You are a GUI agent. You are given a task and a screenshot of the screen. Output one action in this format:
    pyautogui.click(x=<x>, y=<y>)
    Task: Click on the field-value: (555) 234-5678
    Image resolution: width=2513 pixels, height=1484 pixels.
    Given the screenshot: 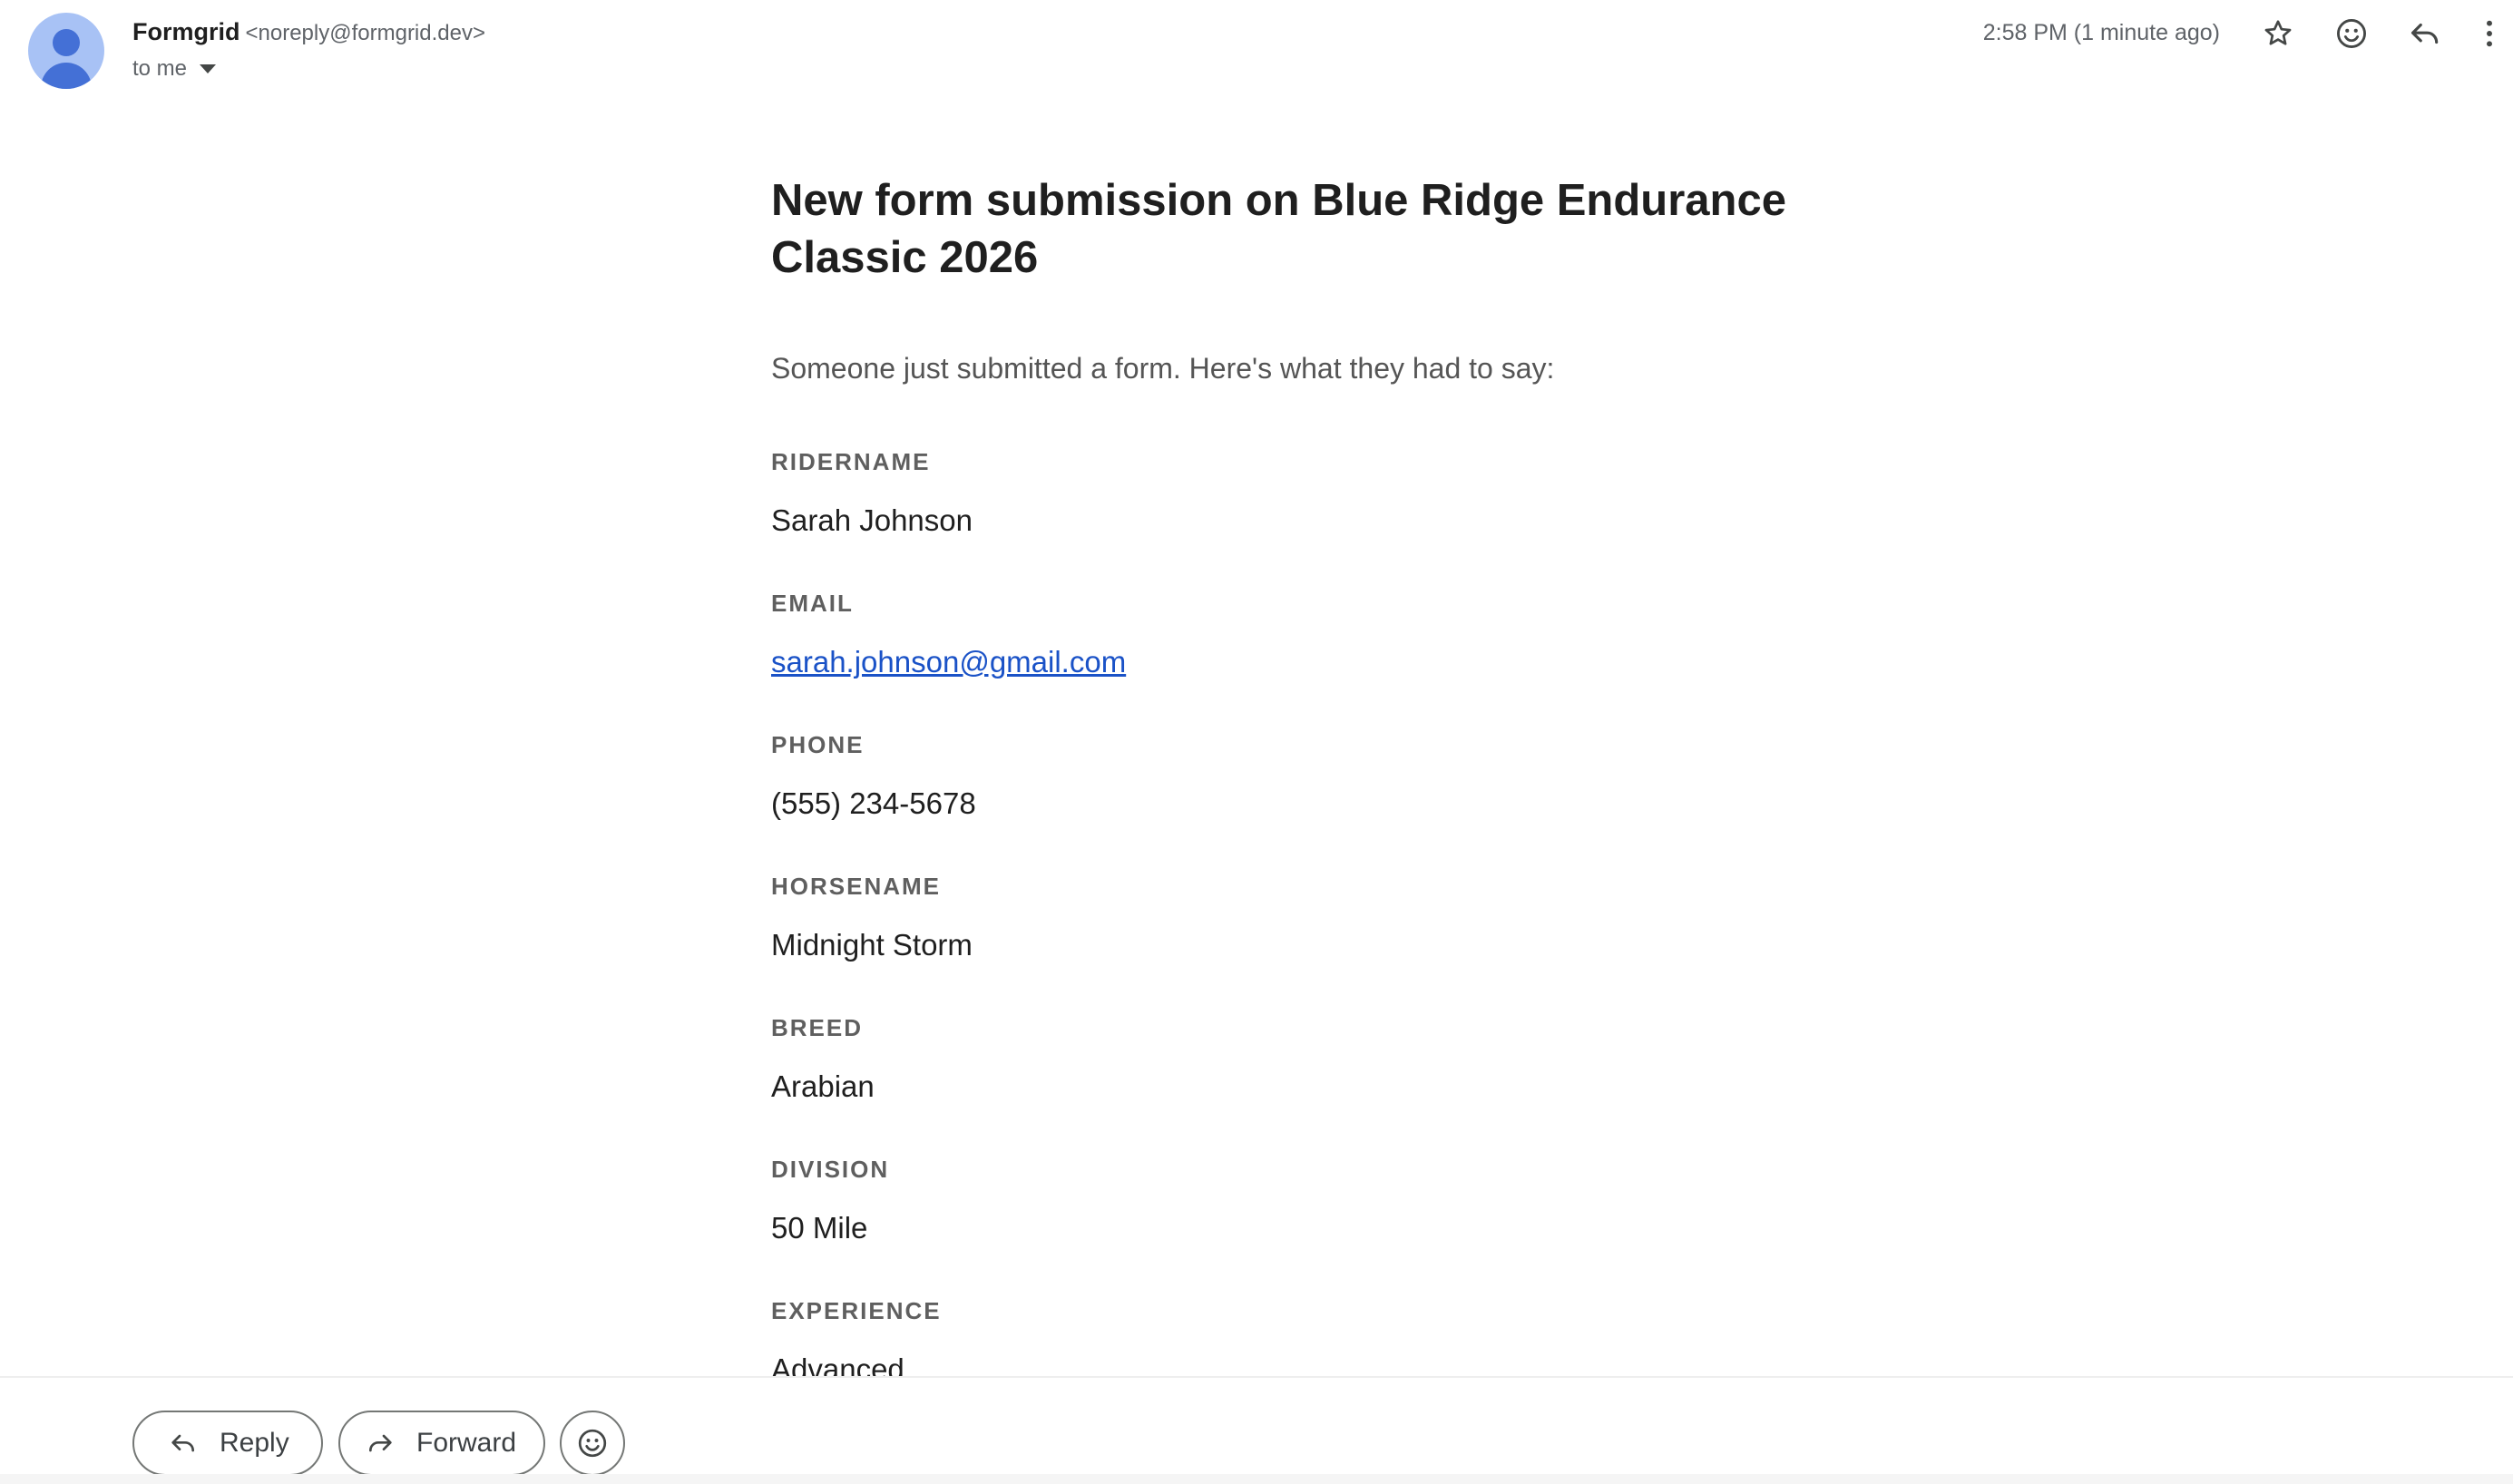 What is the action you would take?
    pyautogui.click(x=873, y=803)
    